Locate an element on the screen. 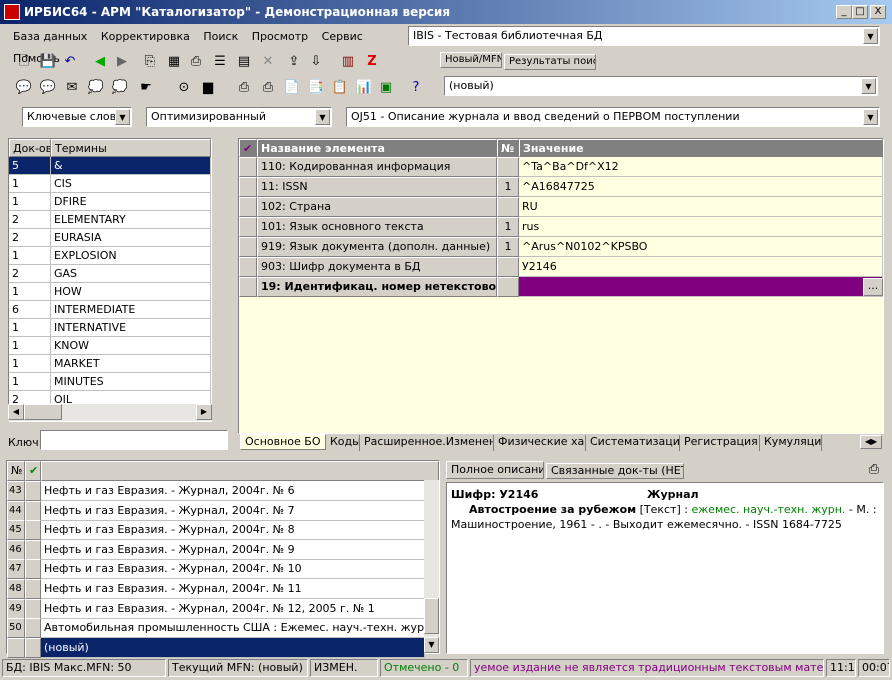  field-value: RU is located at coordinates (701, 207).